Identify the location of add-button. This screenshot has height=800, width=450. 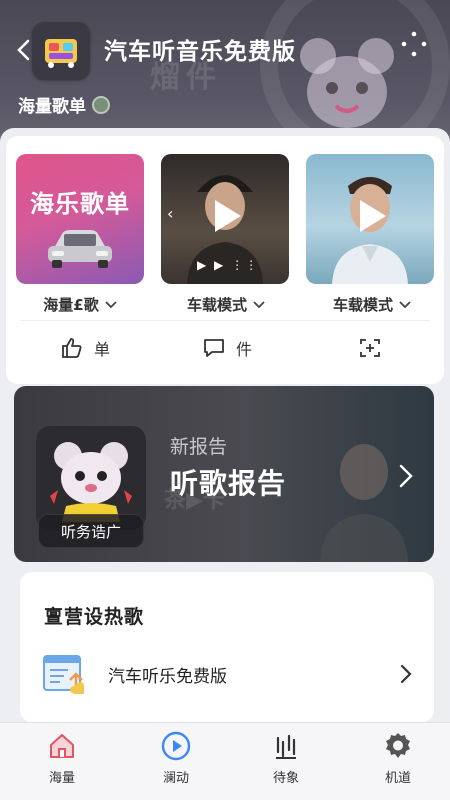
(370, 348).